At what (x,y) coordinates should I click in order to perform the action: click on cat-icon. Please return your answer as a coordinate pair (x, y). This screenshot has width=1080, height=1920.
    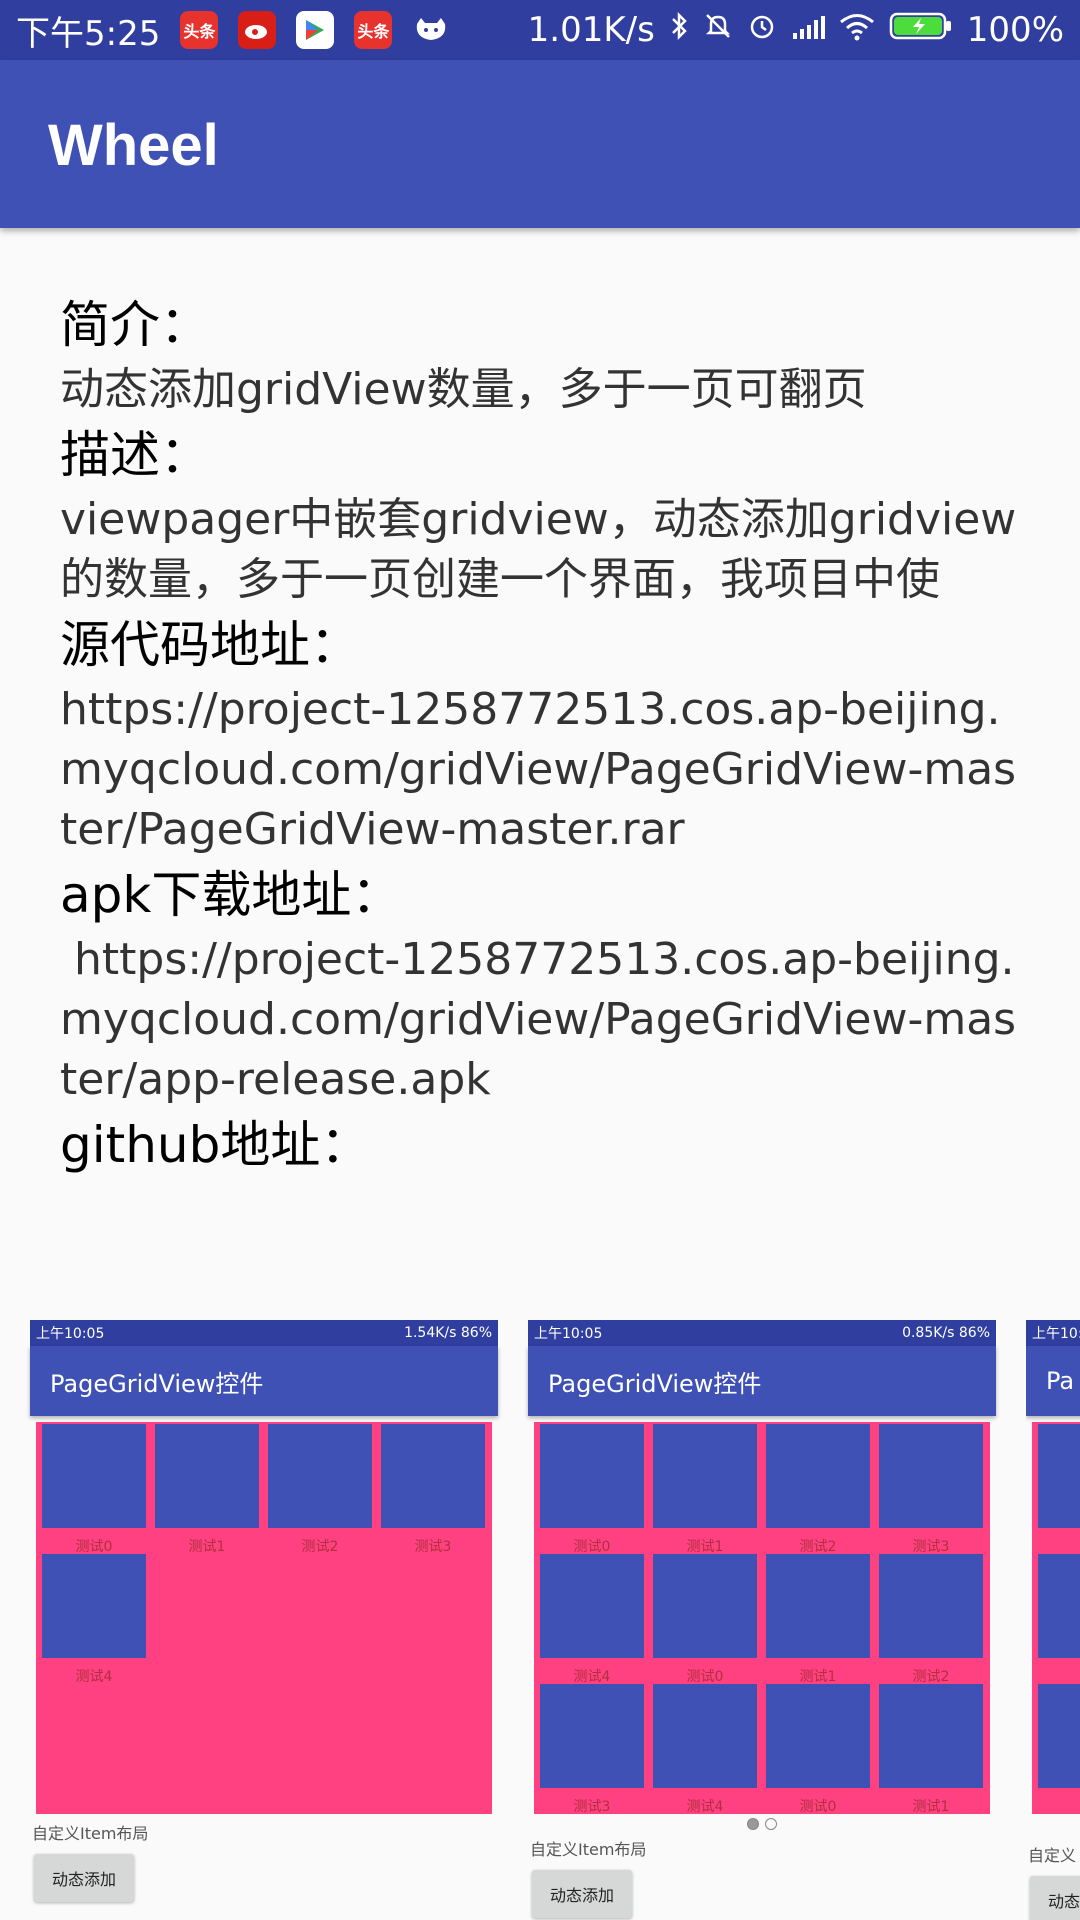
    Looking at the image, I should click on (431, 30).